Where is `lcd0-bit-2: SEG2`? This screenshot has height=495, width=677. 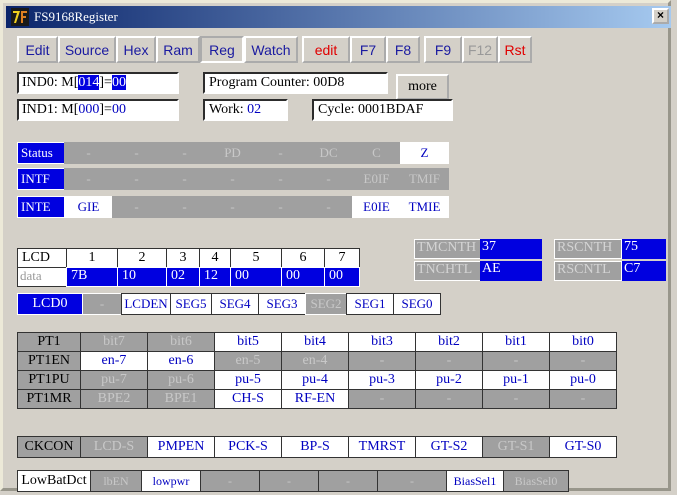 lcd0-bit-2: SEG2 is located at coordinates (326, 304).